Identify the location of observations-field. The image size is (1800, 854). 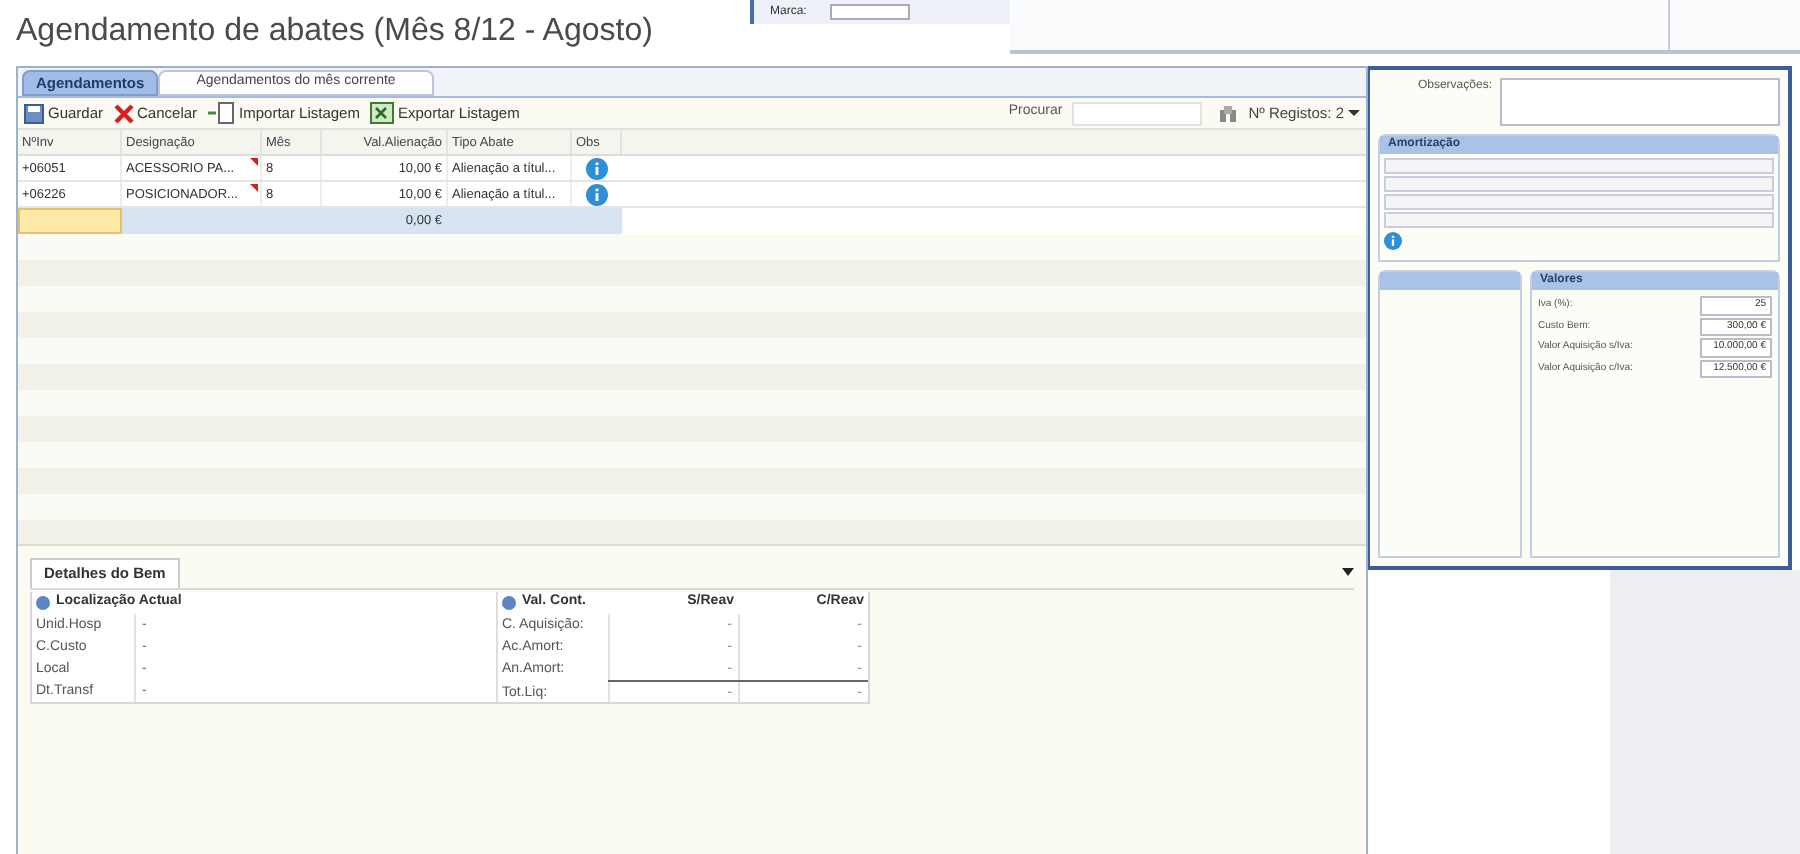
(1640, 102).